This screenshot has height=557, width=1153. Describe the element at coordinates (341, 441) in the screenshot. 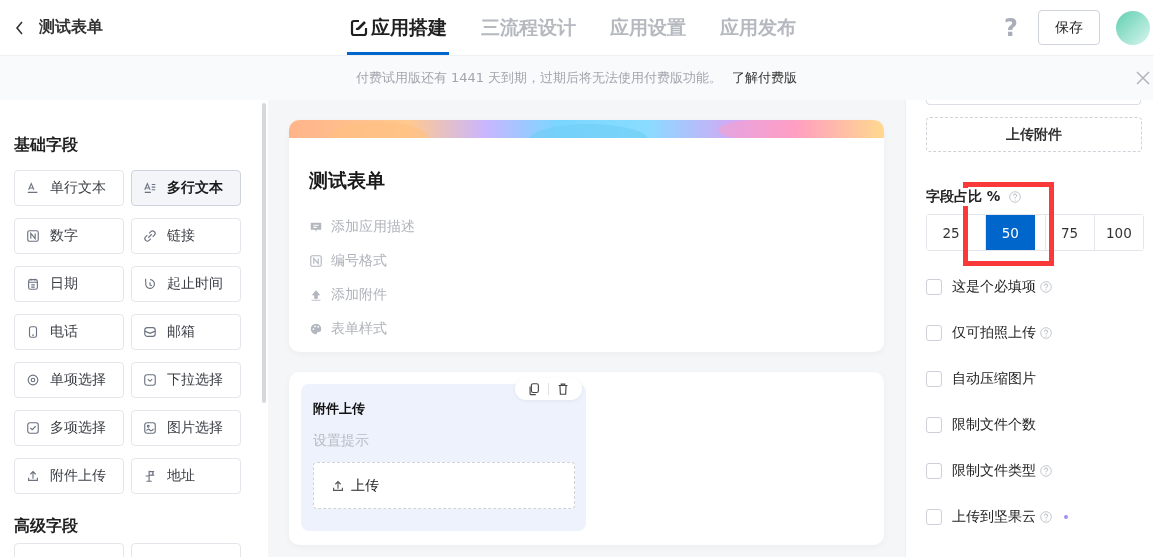

I see `field-hint: 设置提示` at that location.